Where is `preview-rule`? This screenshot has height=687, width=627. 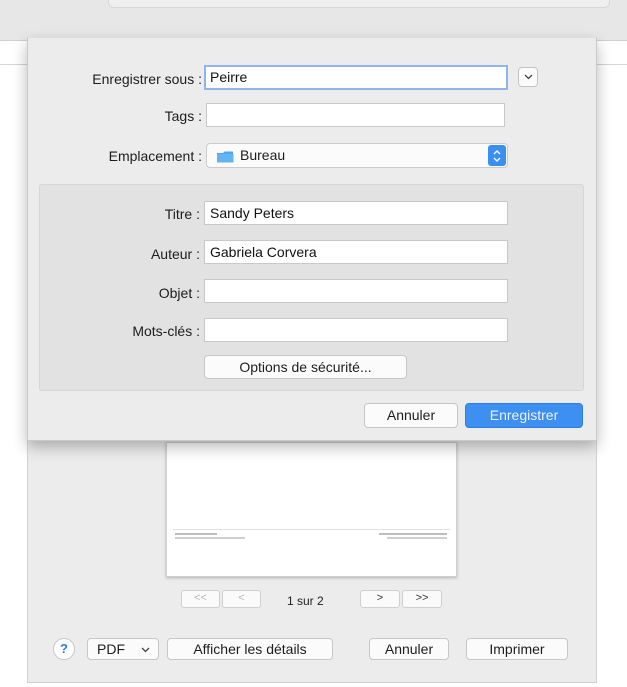
preview-rule is located at coordinates (311, 529).